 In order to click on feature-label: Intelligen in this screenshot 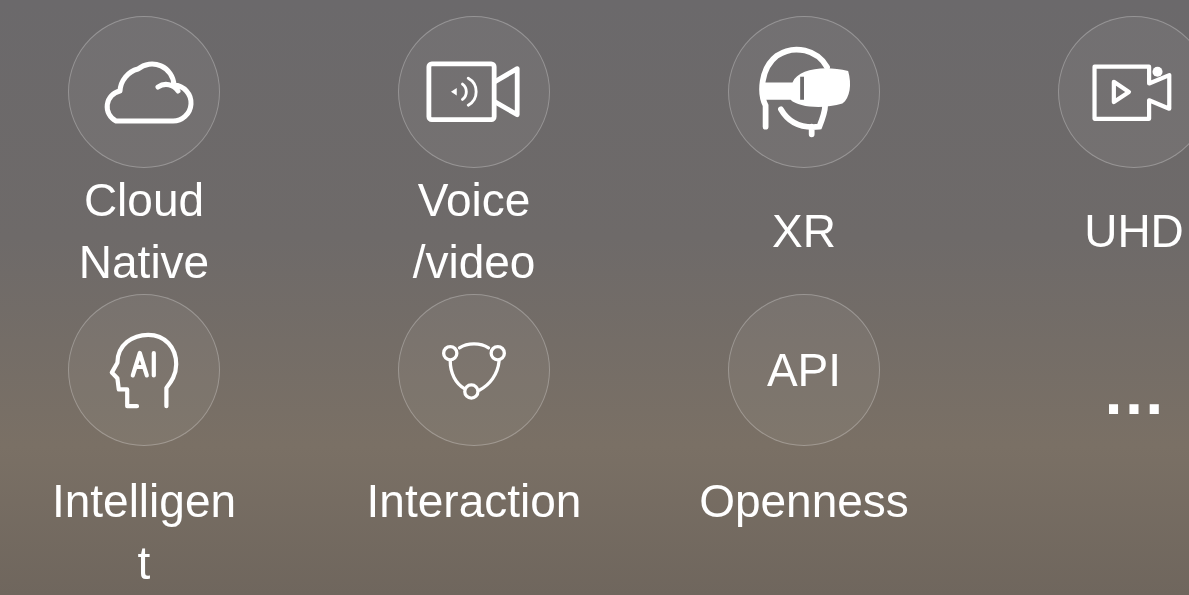, I will do `click(144, 501)`.